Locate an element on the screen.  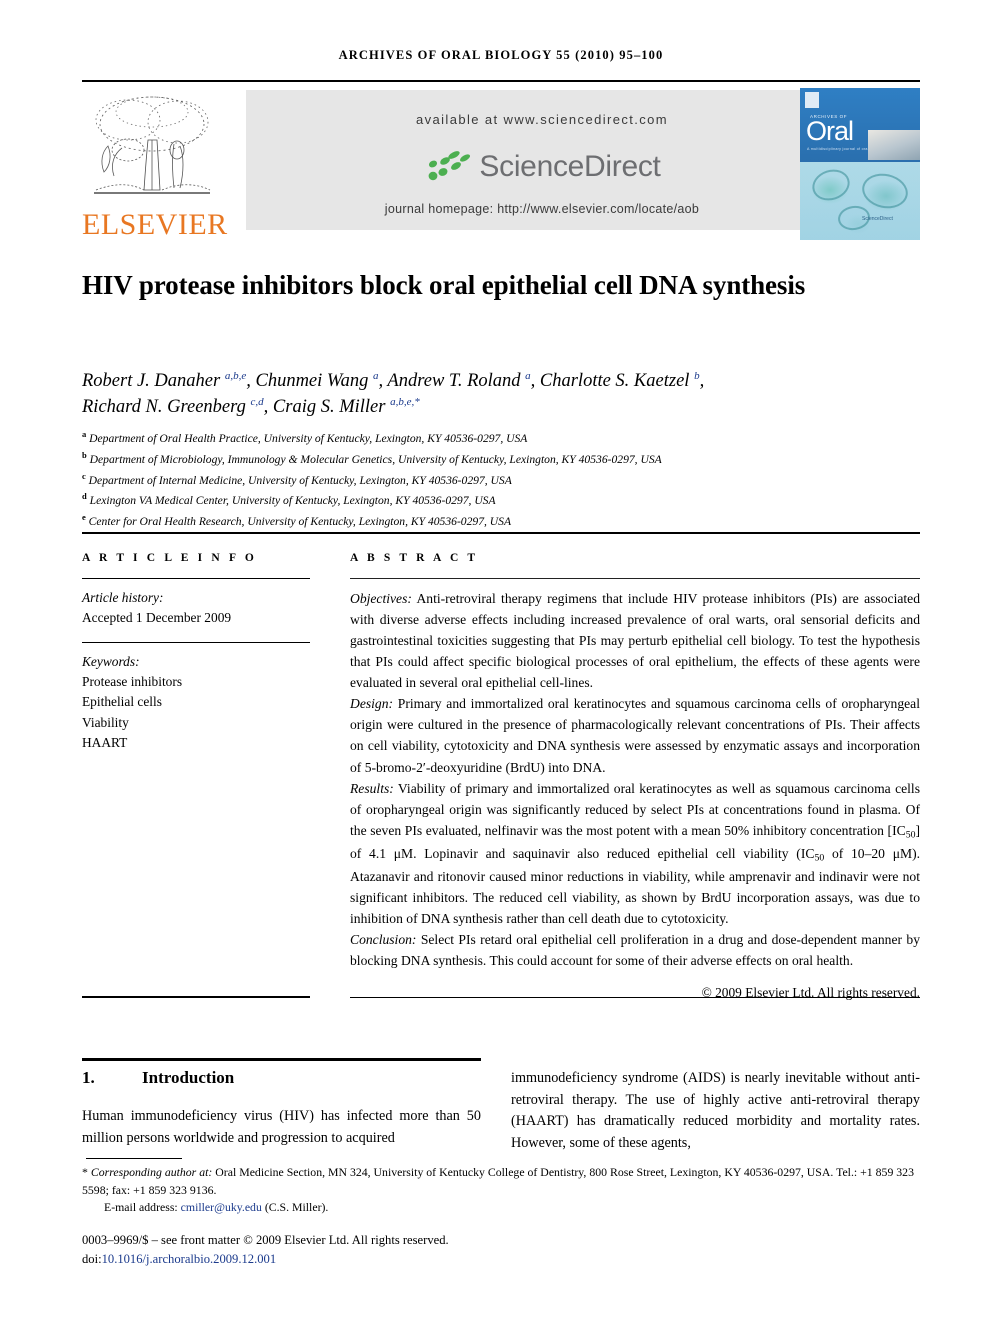
sciencedirect-wordmark: ScienceDirect is located at coordinates (570, 166).